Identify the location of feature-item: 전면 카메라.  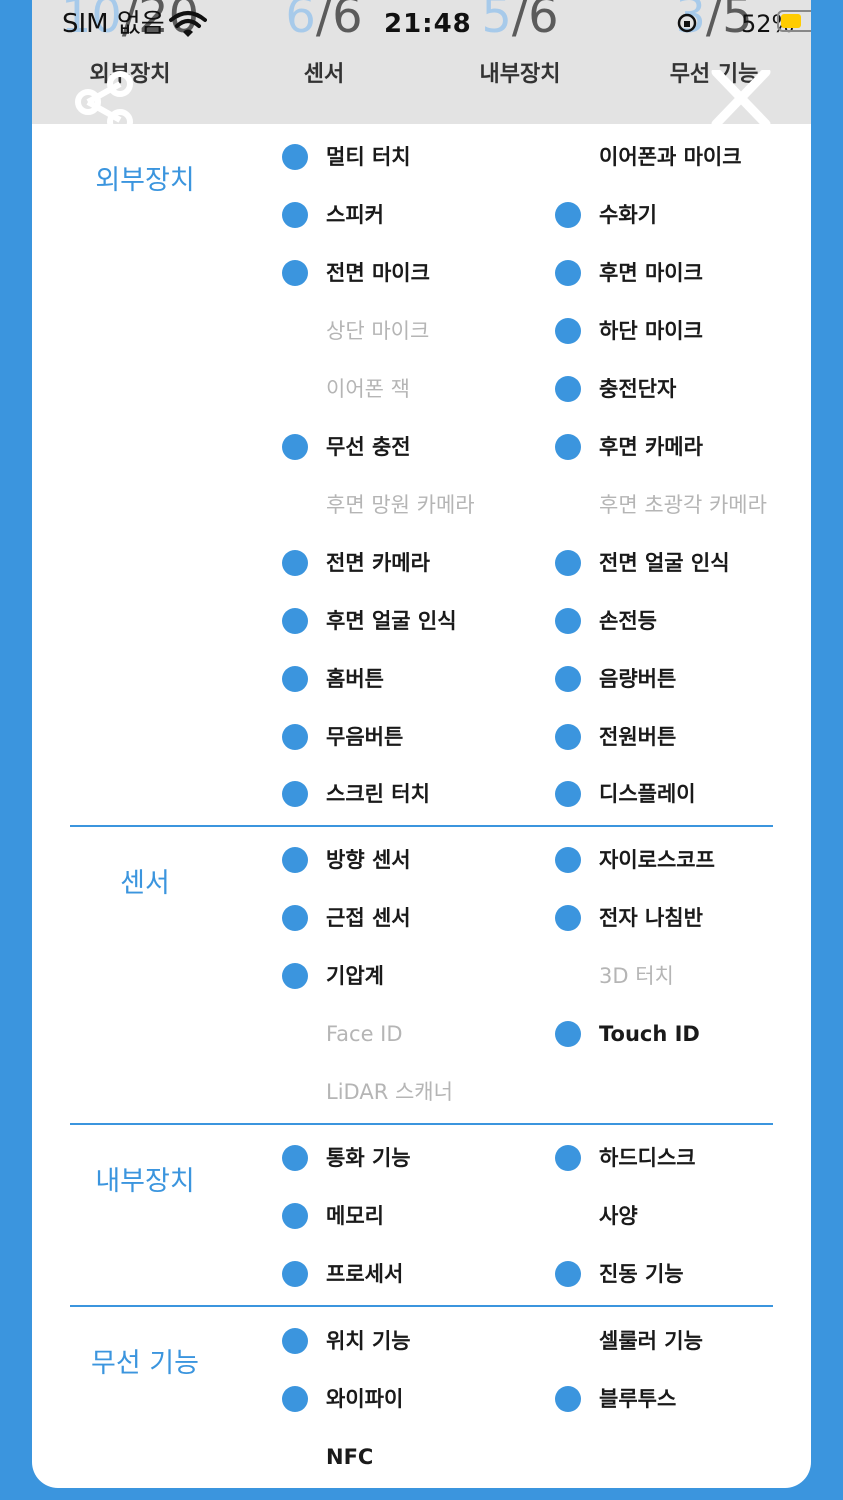
(356, 563).